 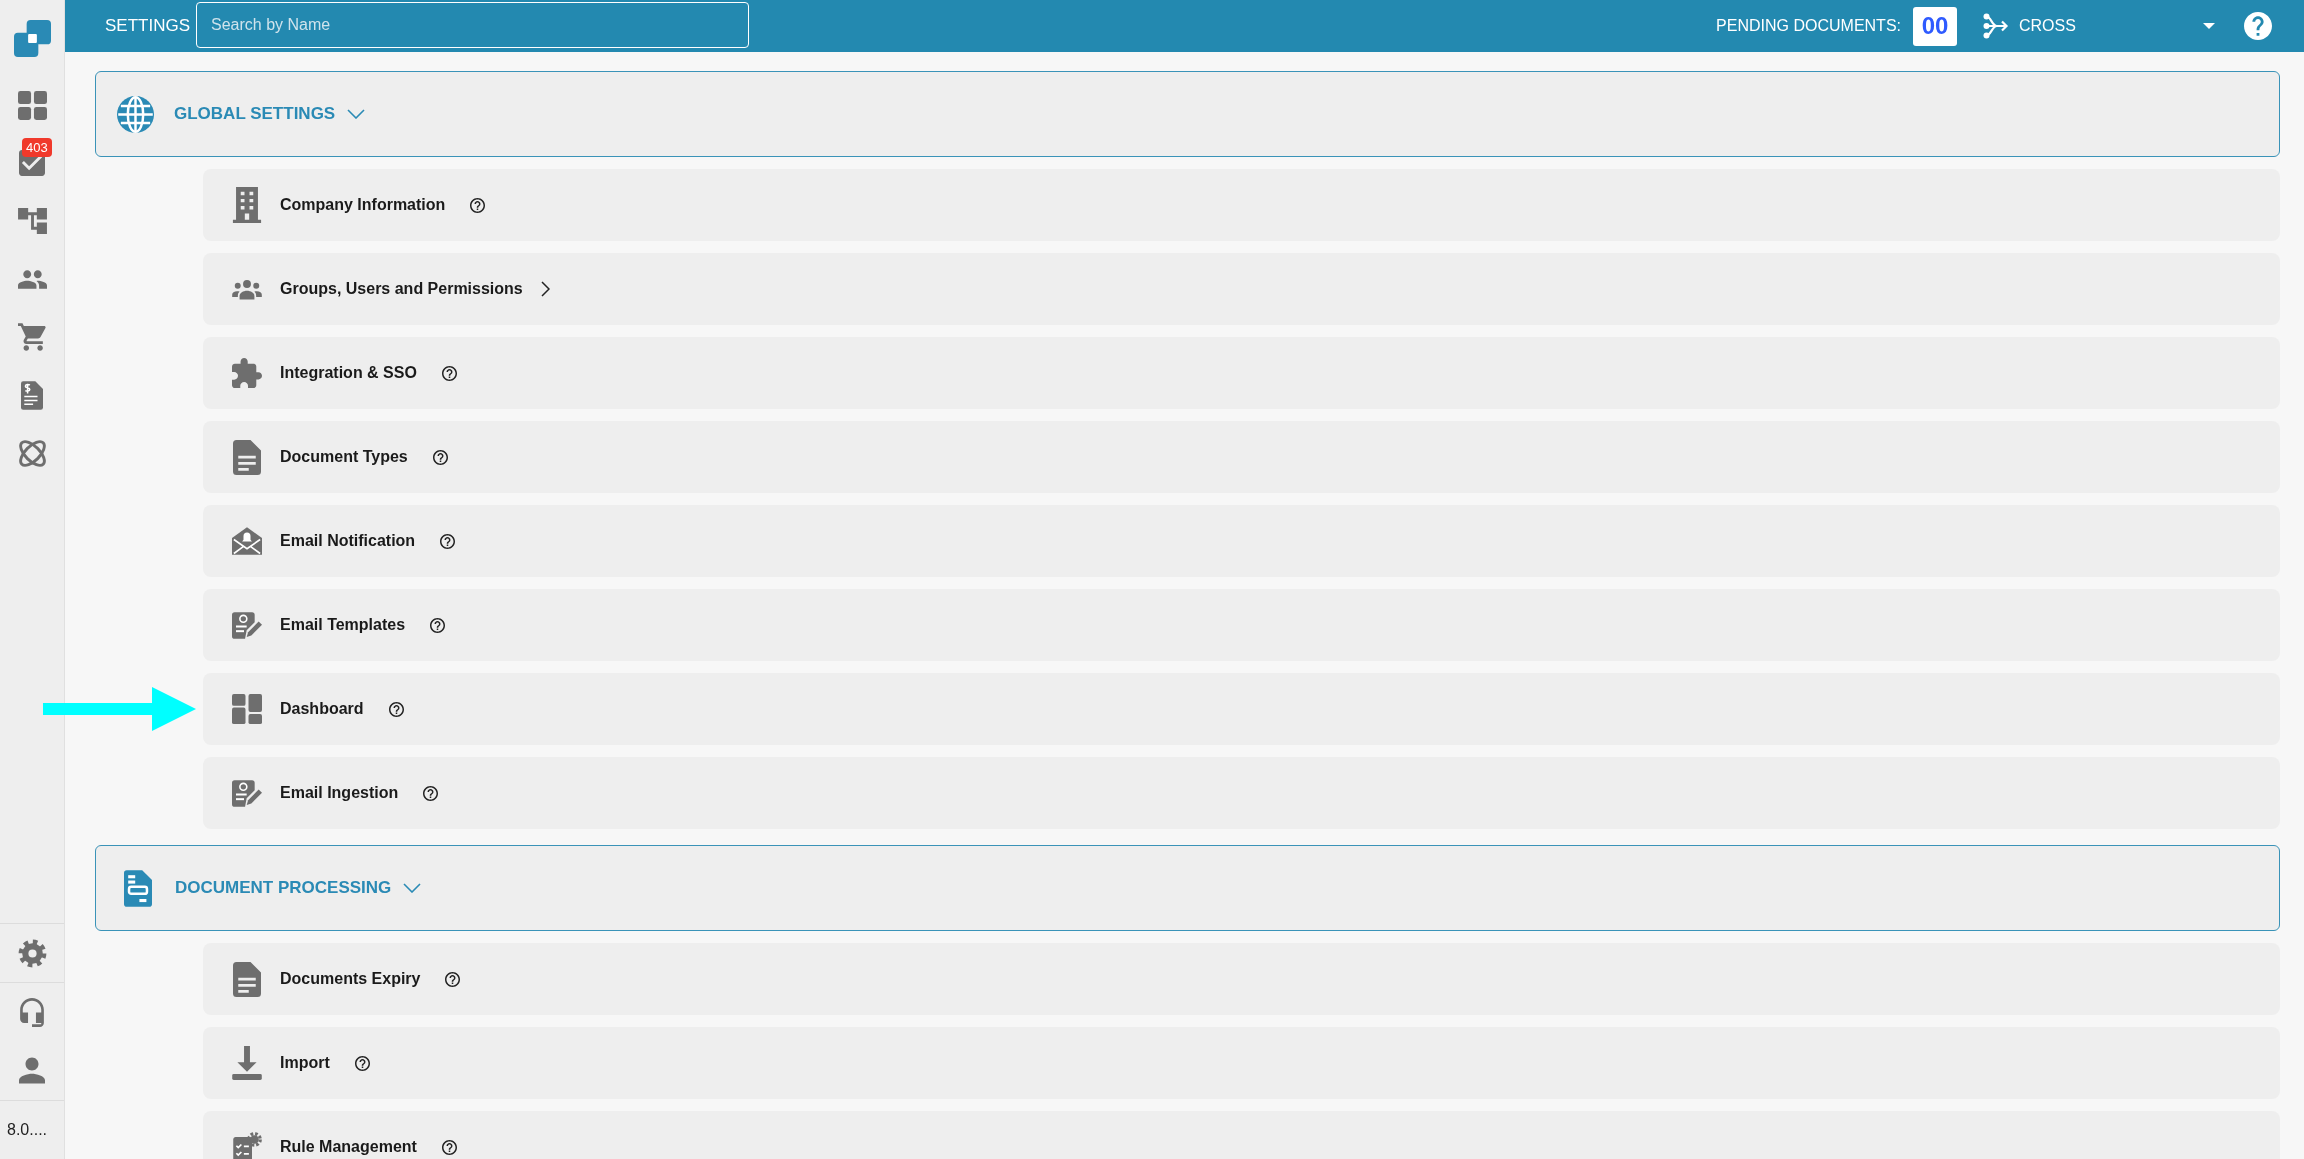 I want to click on settings-item: Groups, Users and Permissions, so click(x=1241, y=289).